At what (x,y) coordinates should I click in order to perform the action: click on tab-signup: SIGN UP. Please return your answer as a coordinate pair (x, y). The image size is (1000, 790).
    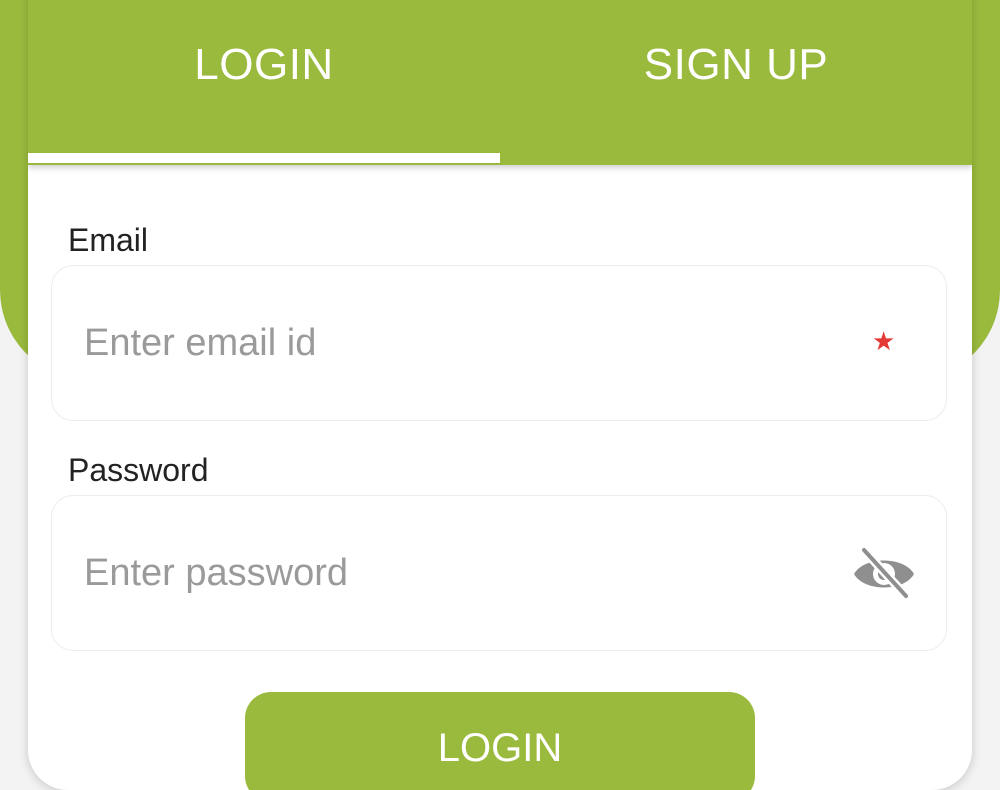
    Looking at the image, I should click on (736, 80).